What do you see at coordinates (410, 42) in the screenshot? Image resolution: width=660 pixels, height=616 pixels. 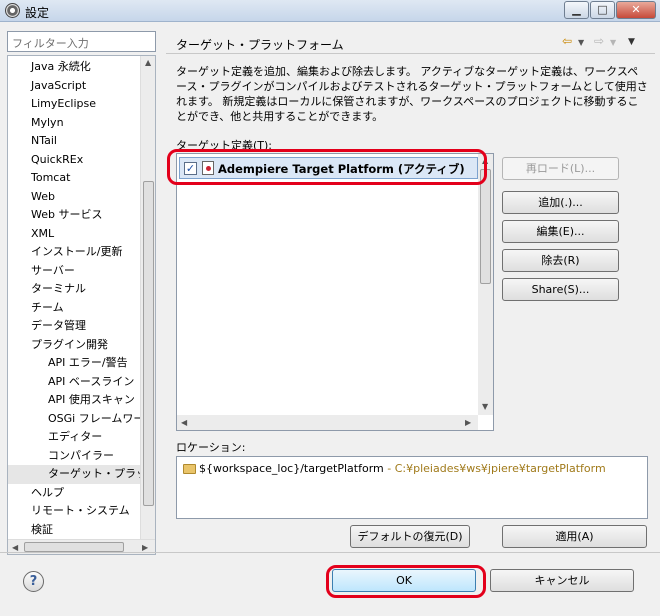 I see `page-header: ターゲット・プラットフォーム ⇦ ▼ ⇨ ▼ ▼` at bounding box center [410, 42].